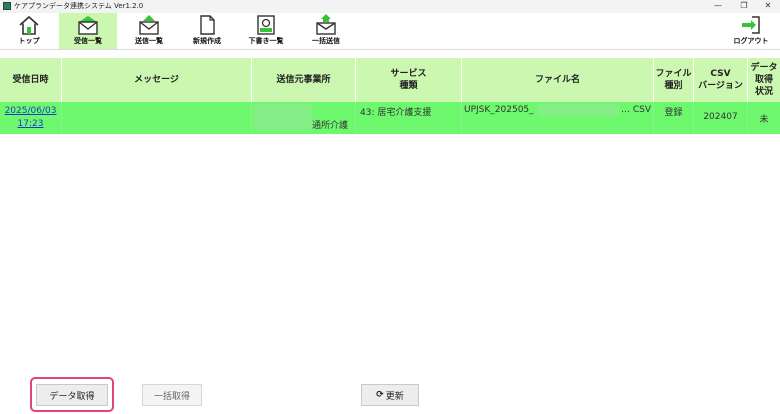 Image resolution: width=780 pixels, height=414 pixels. What do you see at coordinates (79, 6) in the screenshot?
I see `window-title: ケアプランデータ連携システム Ver1.2.0` at bounding box center [79, 6].